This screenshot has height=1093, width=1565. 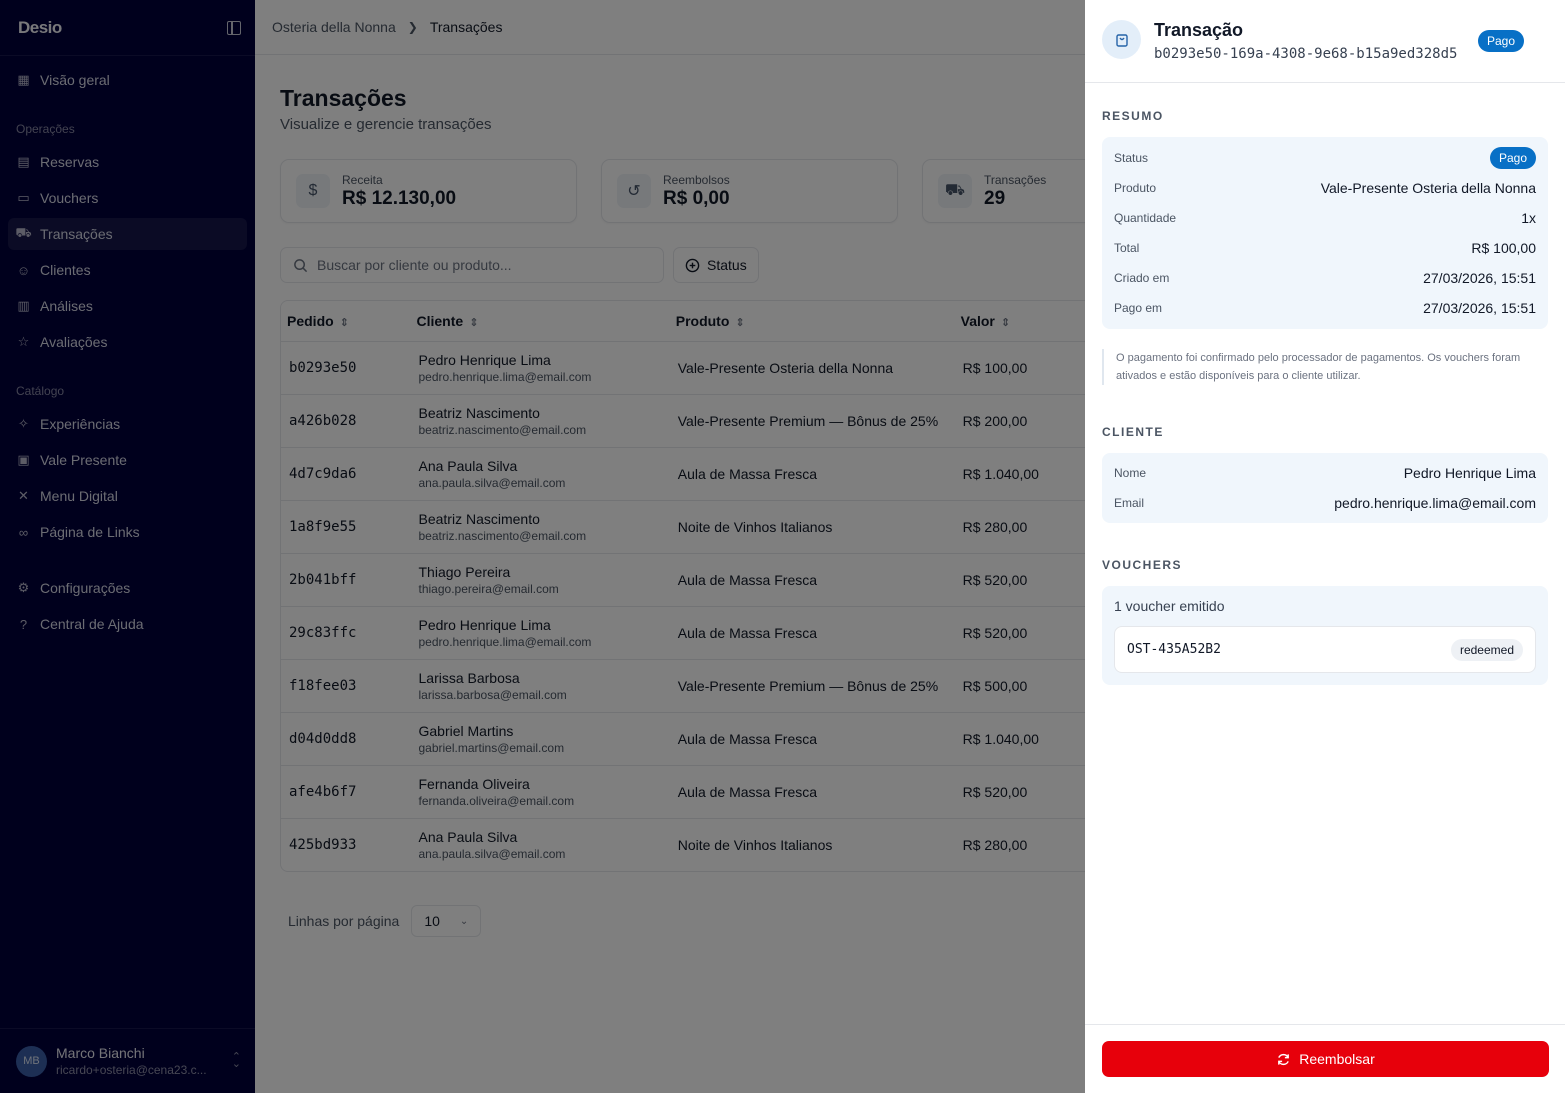 I want to click on shopping-bag-icon, so click(x=1121, y=39).